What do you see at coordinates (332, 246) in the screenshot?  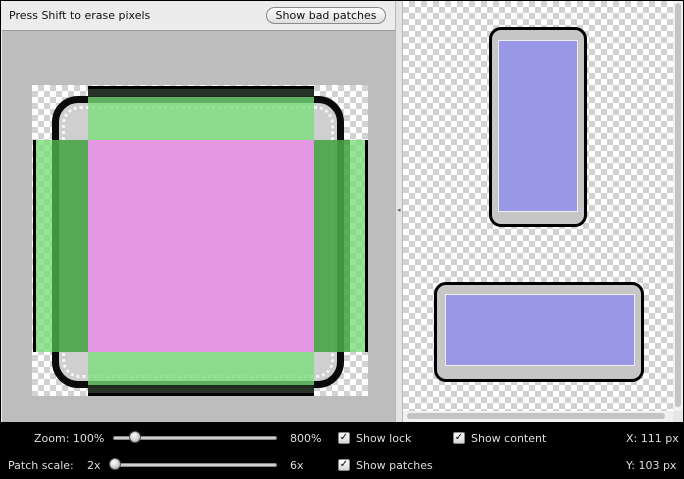 I see `stretch-overlap-right` at bounding box center [332, 246].